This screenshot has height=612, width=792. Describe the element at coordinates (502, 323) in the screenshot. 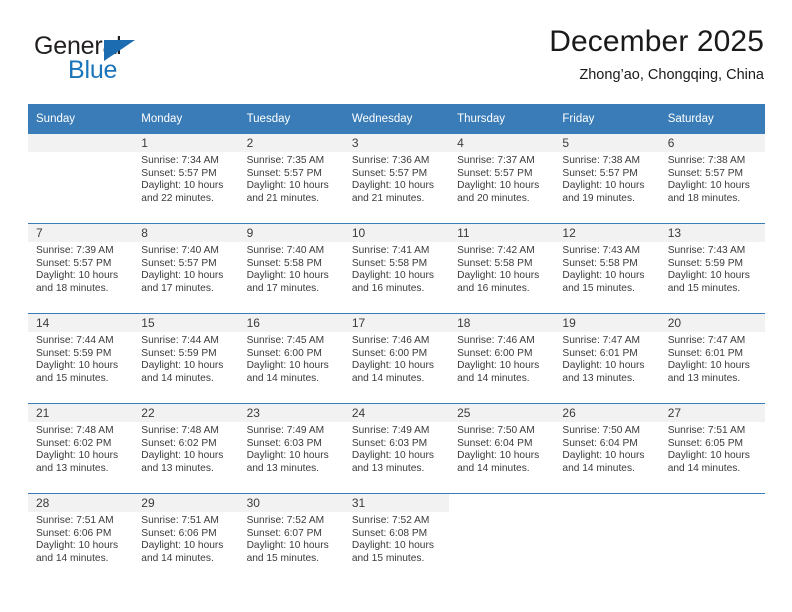

I see `day-number: 18` at that location.